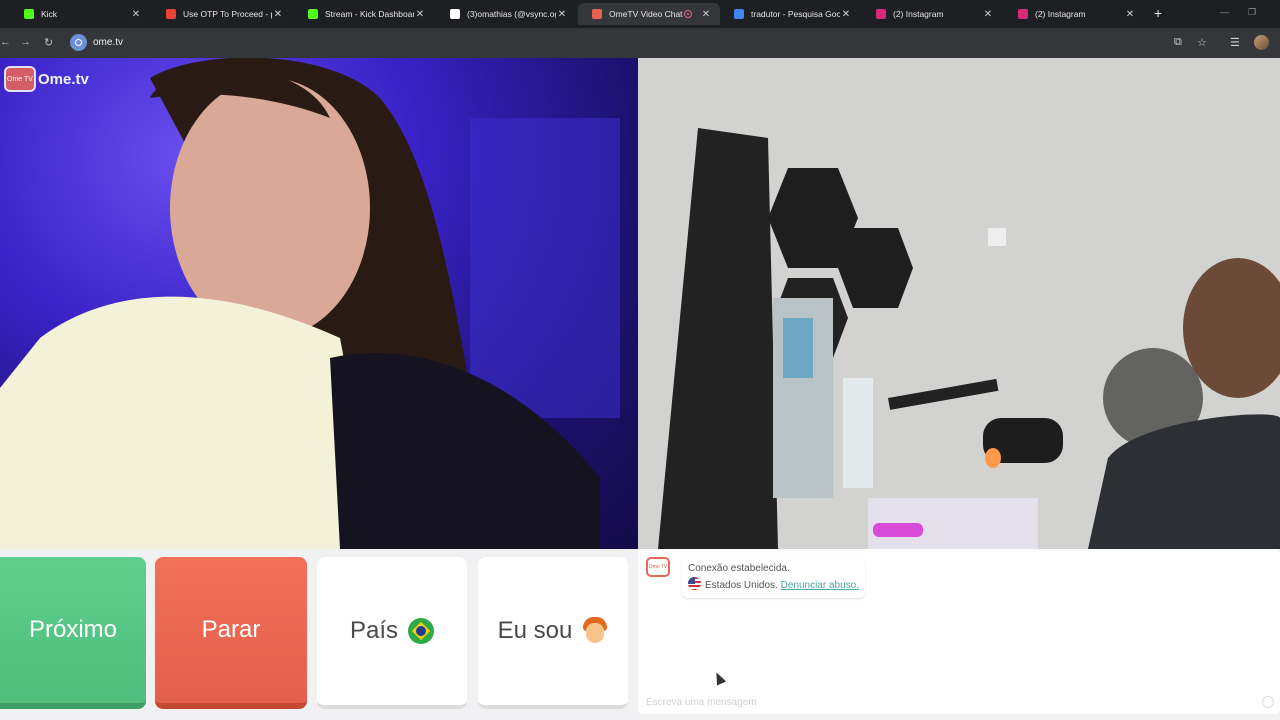 The image size is (1280, 720). What do you see at coordinates (688, 14) in the screenshot?
I see `recording-icon` at bounding box center [688, 14].